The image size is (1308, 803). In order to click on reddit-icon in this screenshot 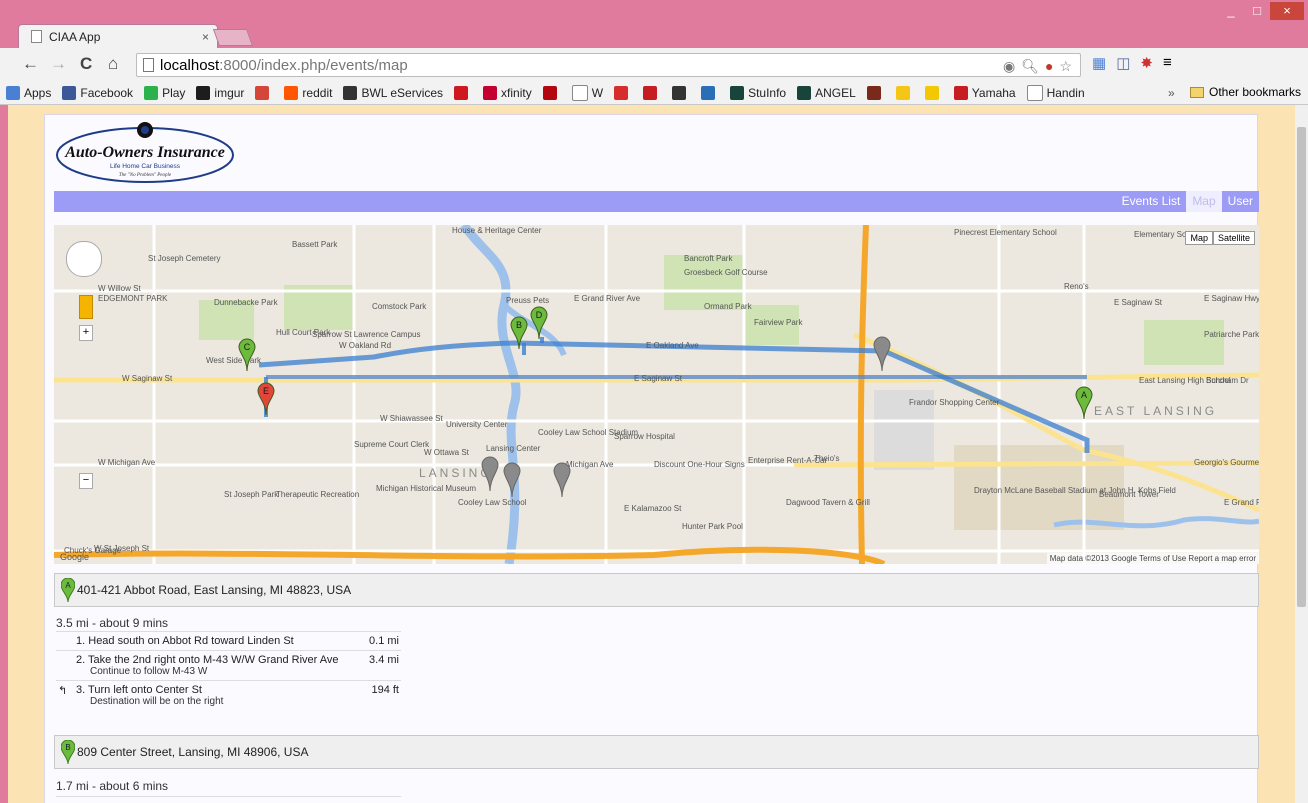, I will do `click(291, 93)`.